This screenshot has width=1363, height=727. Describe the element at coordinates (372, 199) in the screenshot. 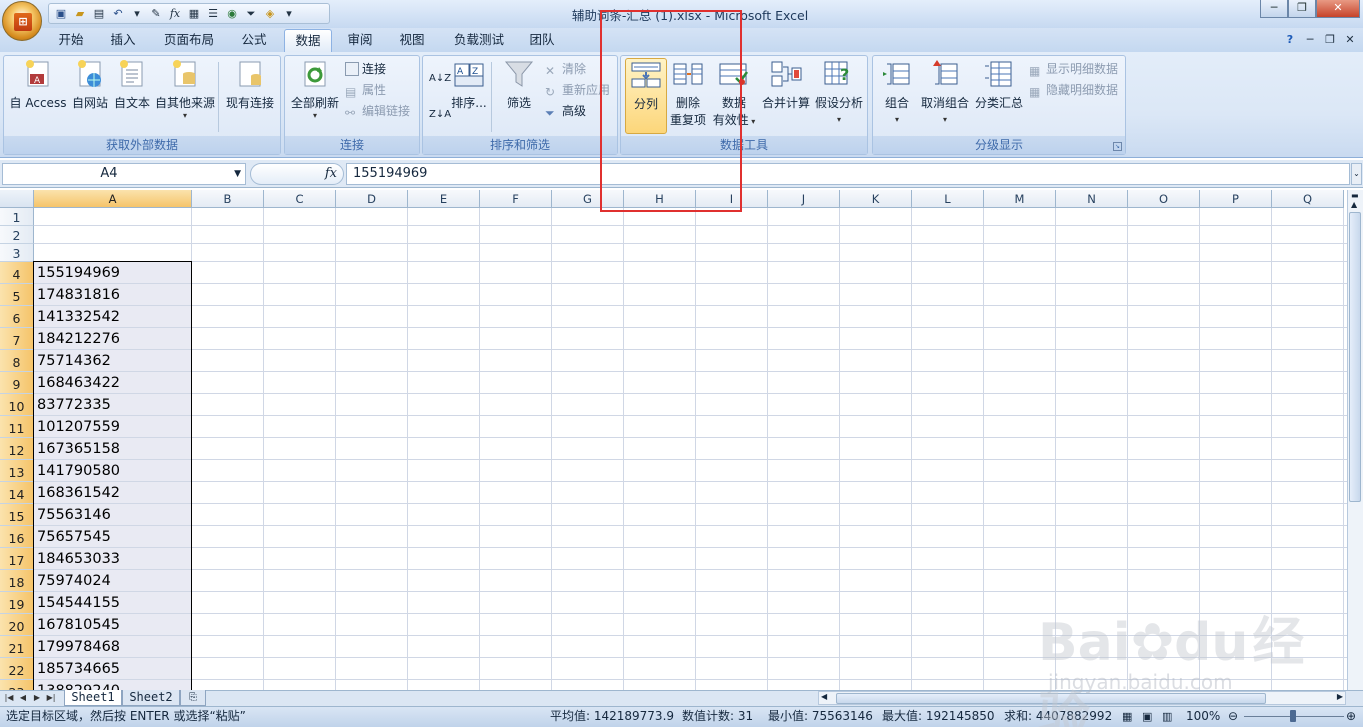

I see `column-header-d: D` at that location.